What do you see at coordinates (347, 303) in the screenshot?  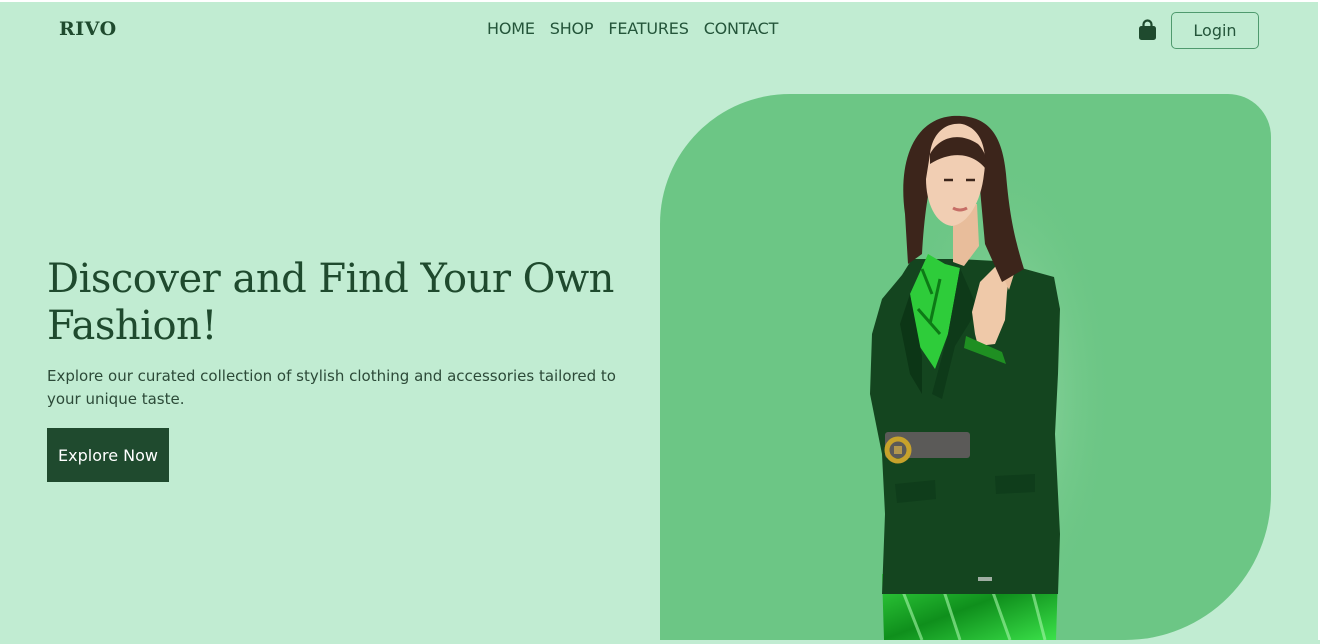 I see `hero-title: Discover and Find Your Own Fashion!` at bounding box center [347, 303].